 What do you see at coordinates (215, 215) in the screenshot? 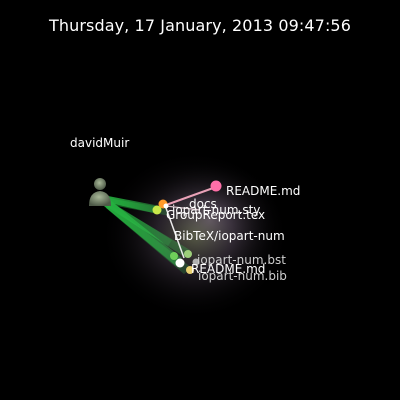
I see `file-label-groupreport: GroupReport.tex` at bounding box center [215, 215].